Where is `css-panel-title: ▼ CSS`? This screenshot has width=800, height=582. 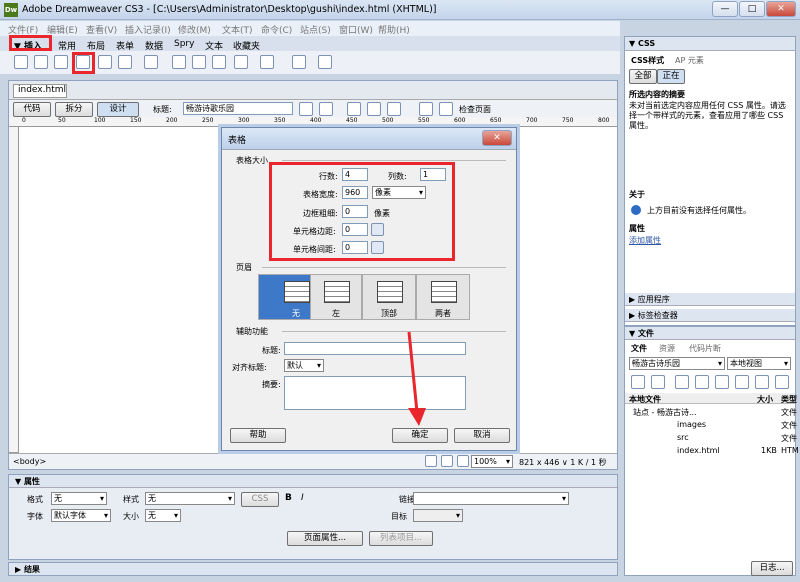 css-panel-title: ▼ CSS is located at coordinates (642, 43).